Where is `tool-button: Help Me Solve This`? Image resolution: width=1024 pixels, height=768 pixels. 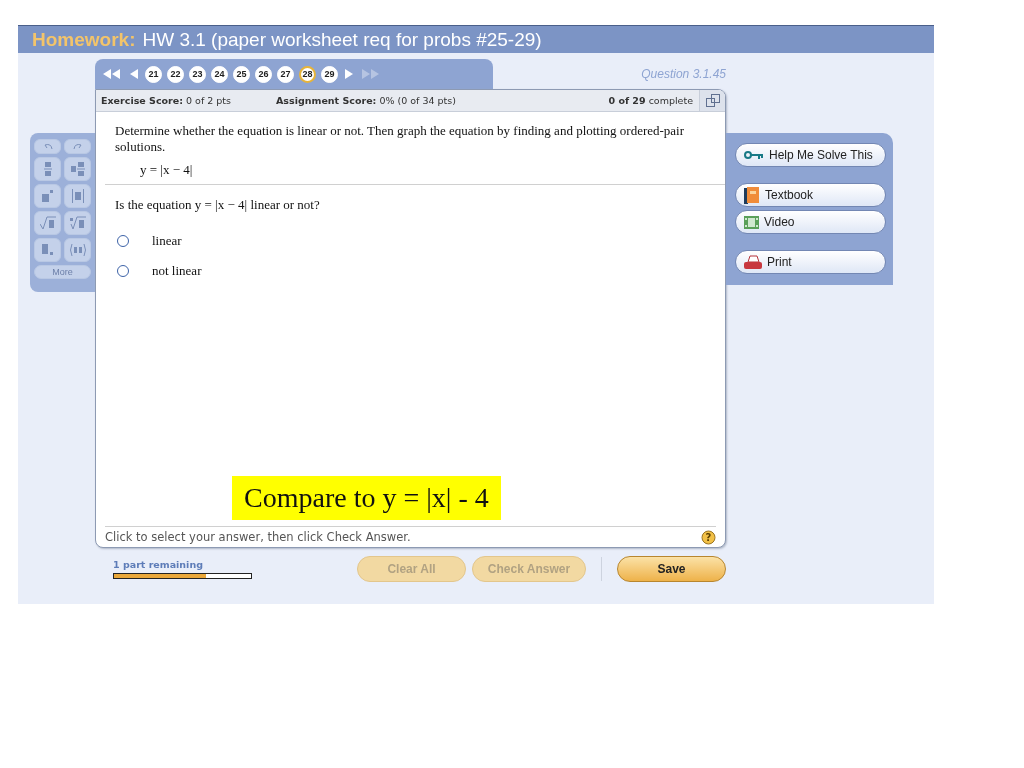
tool-button: Help Me Solve This is located at coordinates (810, 155).